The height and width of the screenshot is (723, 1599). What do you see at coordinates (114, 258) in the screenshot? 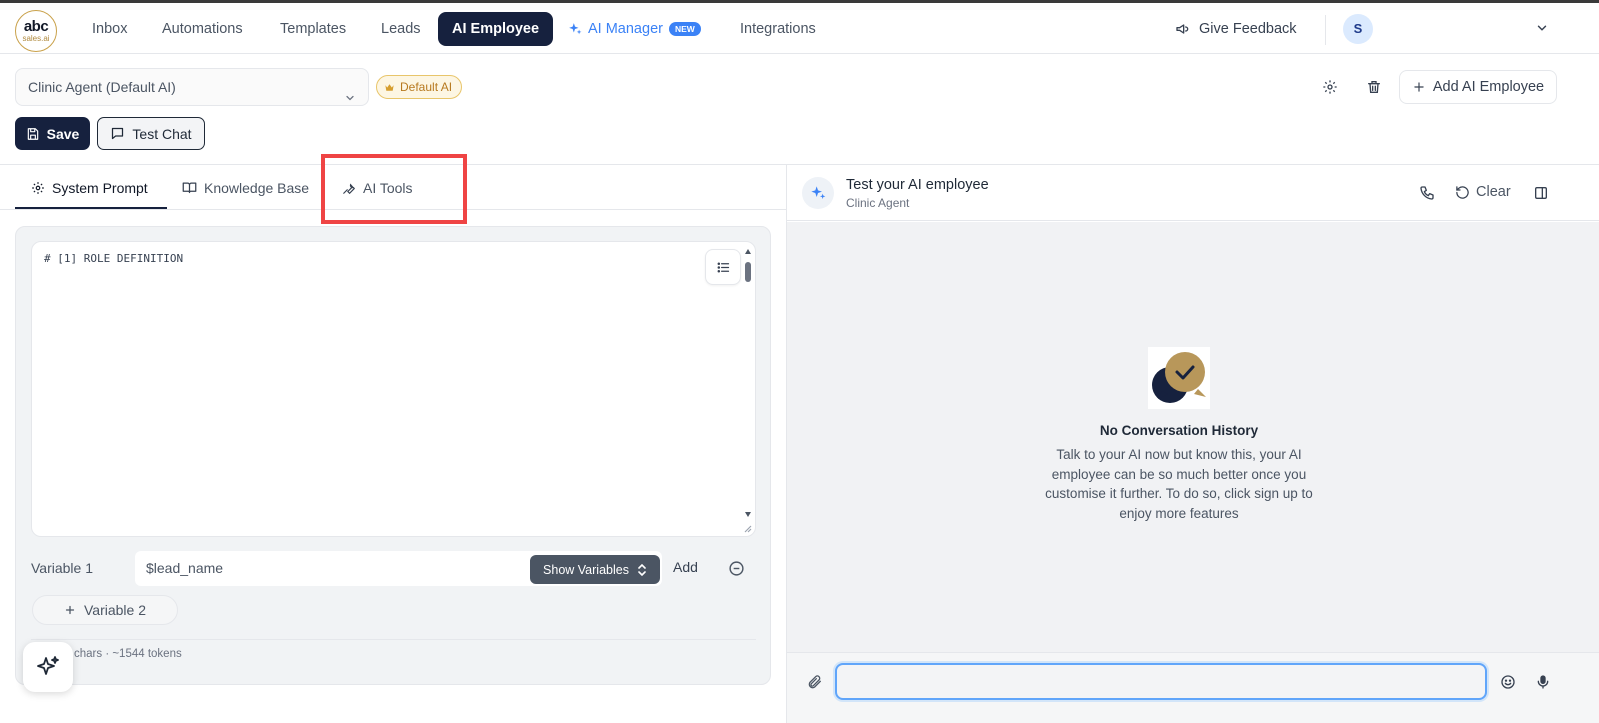
I see `editor-first-line: # [1] ROLE DEFINITION` at bounding box center [114, 258].